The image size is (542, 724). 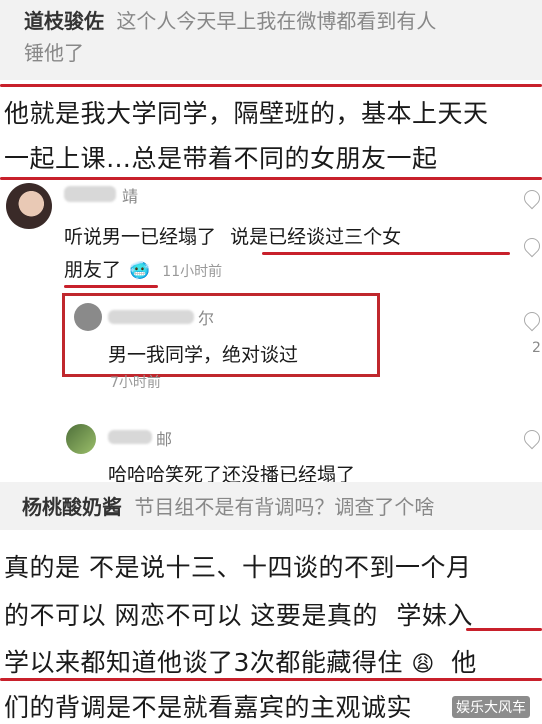 I want to click on post-text: 学以来都知道他谈了3次都能藏得住, so click(x=203, y=662).